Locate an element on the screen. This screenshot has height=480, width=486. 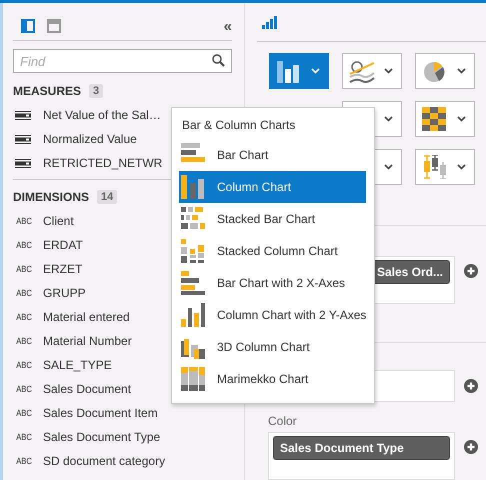
count-badge: 3 is located at coordinates (96, 91).